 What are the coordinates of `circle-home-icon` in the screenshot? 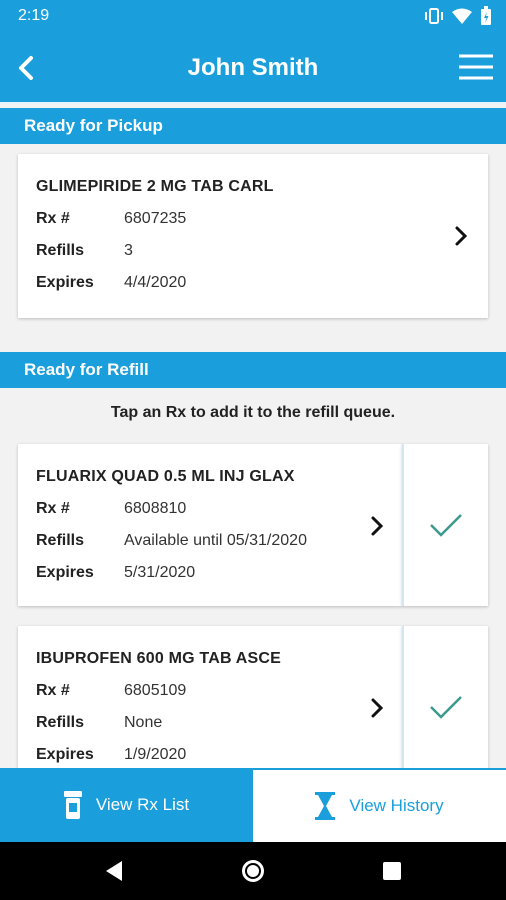 It's located at (253, 871).